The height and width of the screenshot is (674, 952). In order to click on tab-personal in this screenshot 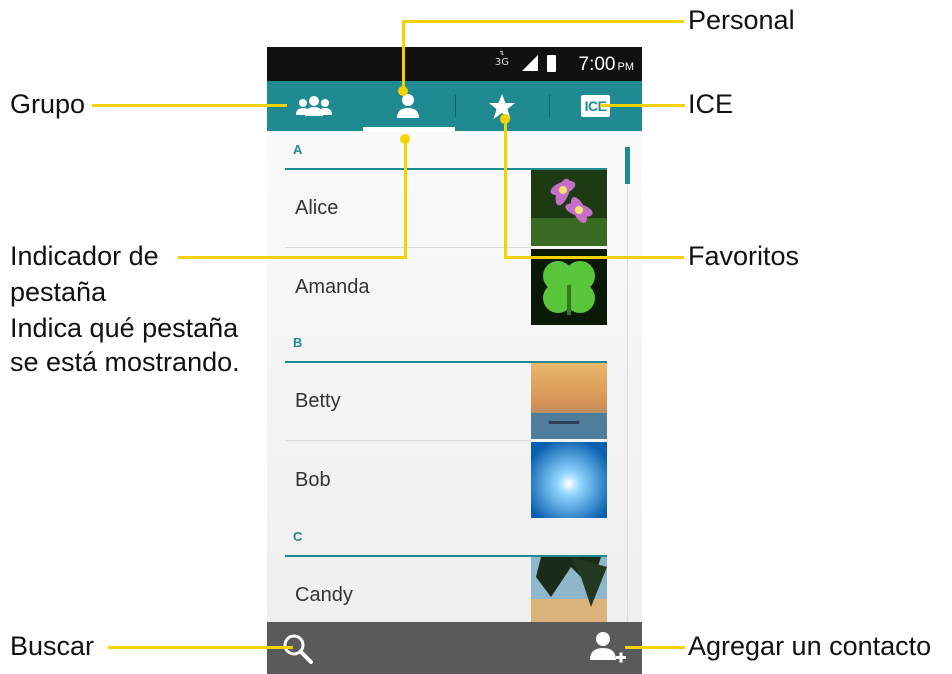, I will do `click(408, 106)`.